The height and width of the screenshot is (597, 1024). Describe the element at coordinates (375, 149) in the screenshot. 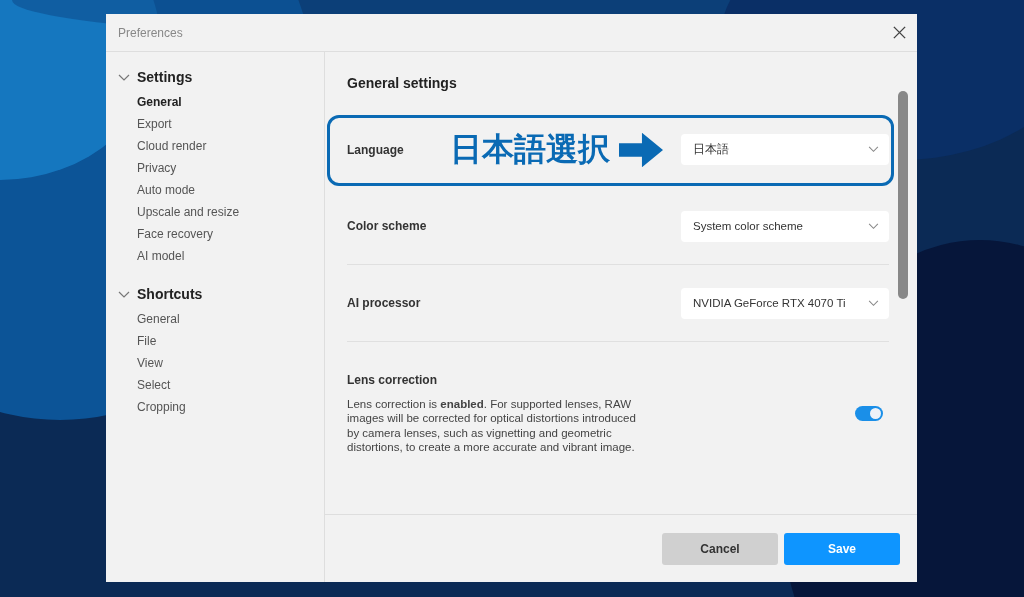

I see `setting-label: Language` at that location.